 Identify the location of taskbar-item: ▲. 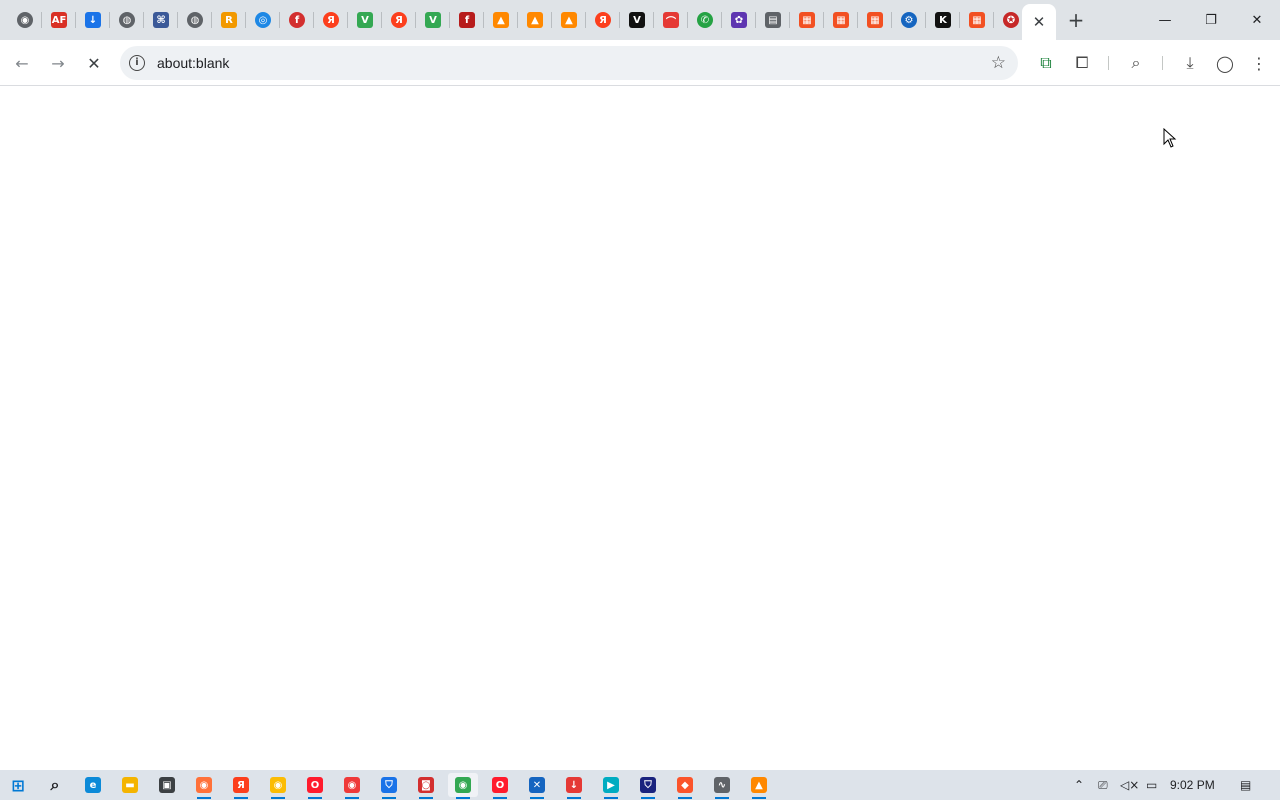
(759, 786).